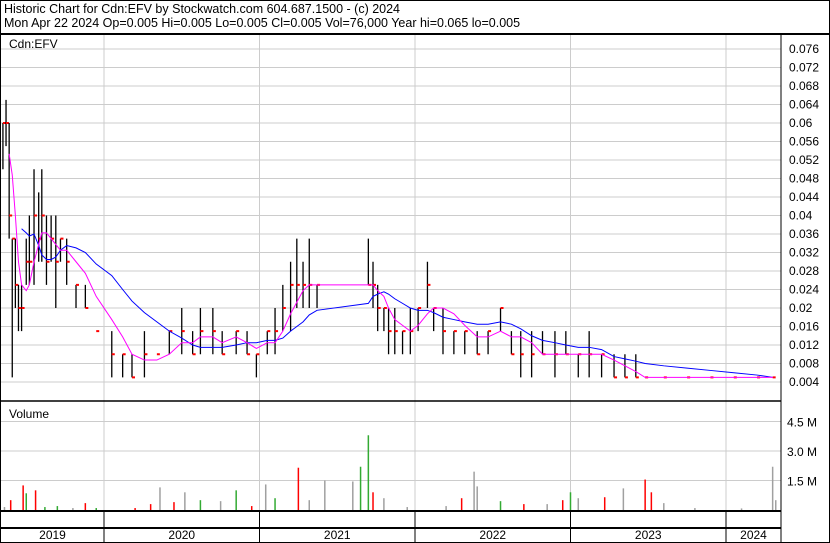 The image size is (830, 543). Describe the element at coordinates (804, 105) in the screenshot. I see `price-tick-label: 0.064` at that location.